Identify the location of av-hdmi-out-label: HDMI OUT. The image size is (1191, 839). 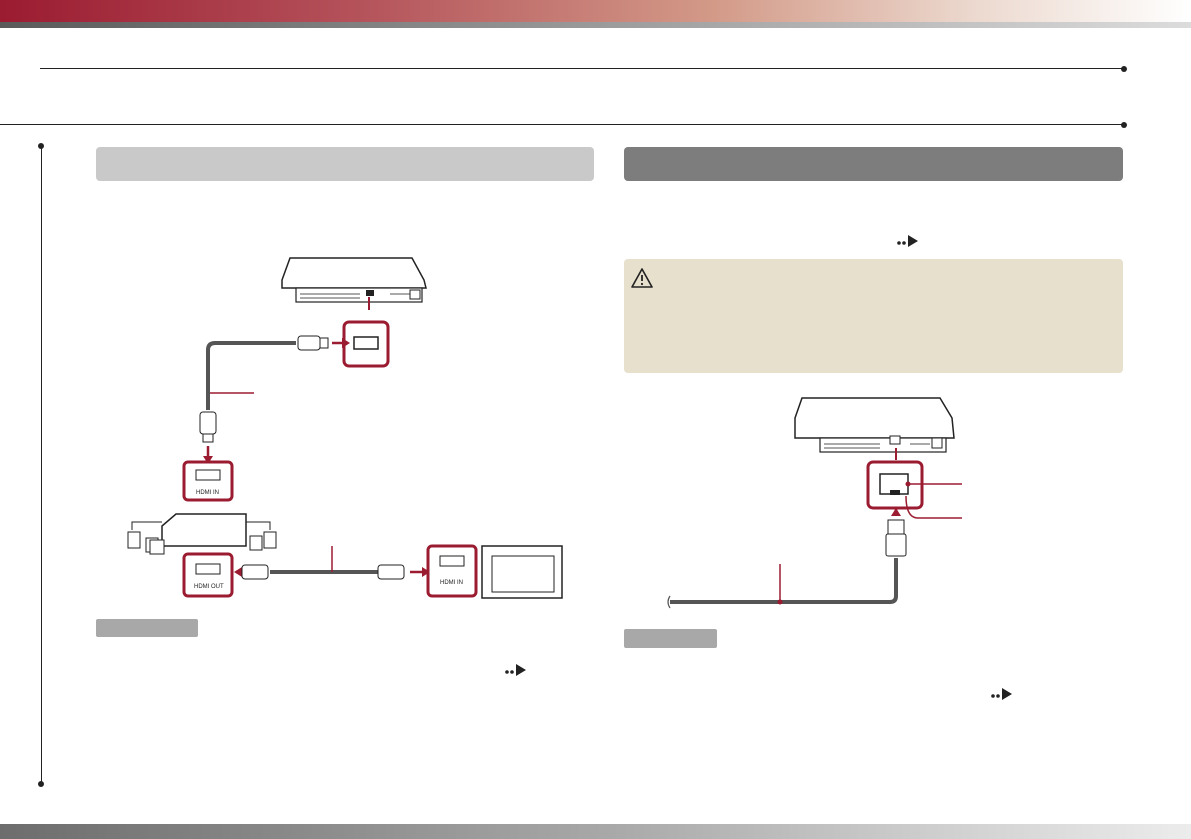
(209, 587).